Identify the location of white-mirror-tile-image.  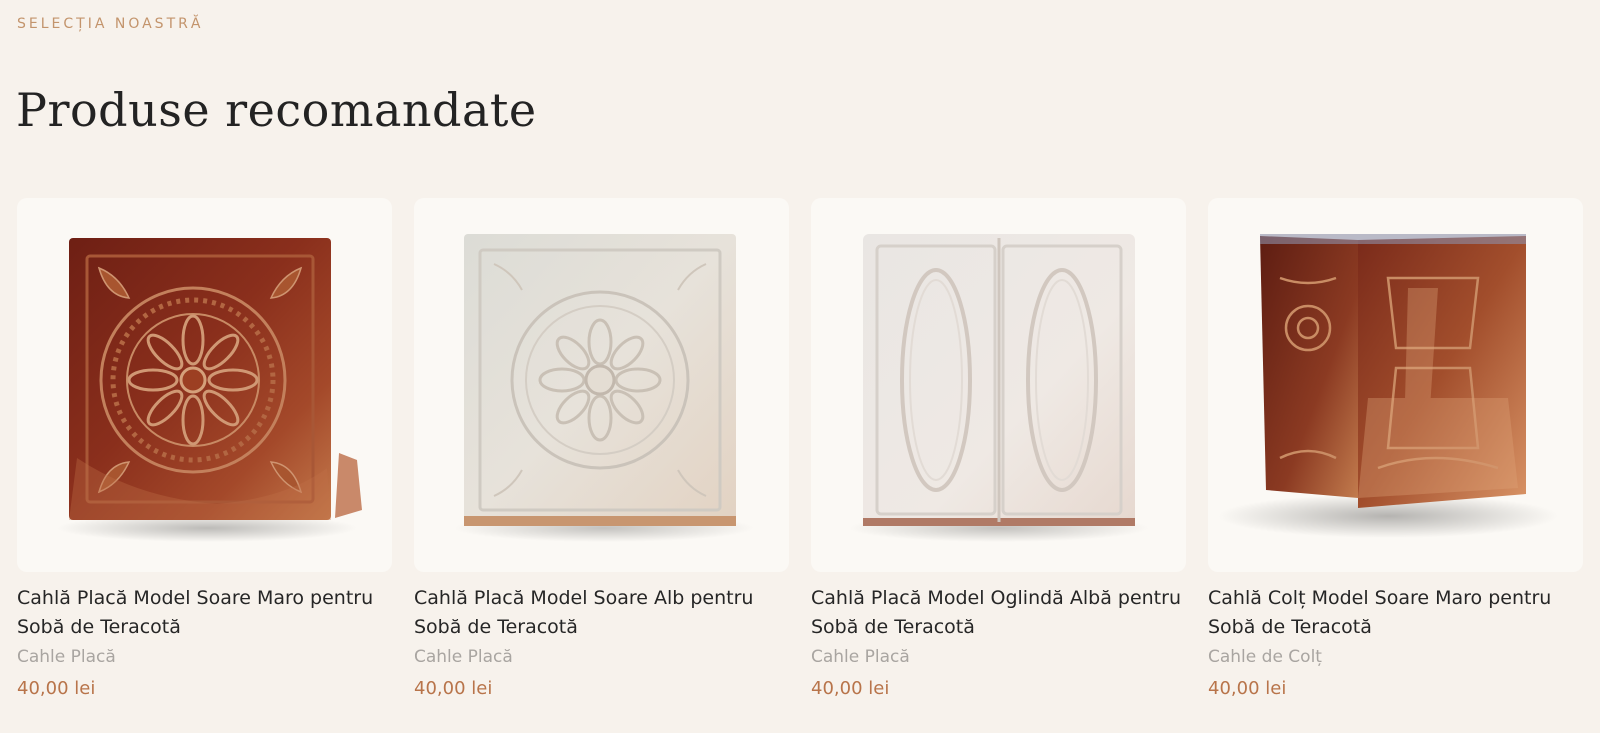
(999, 388).